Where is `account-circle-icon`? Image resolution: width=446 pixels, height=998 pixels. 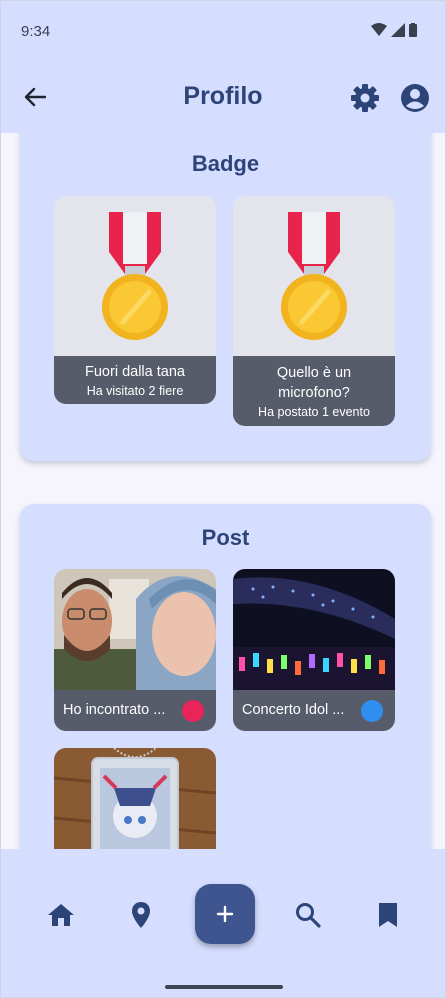 account-circle-icon is located at coordinates (415, 98).